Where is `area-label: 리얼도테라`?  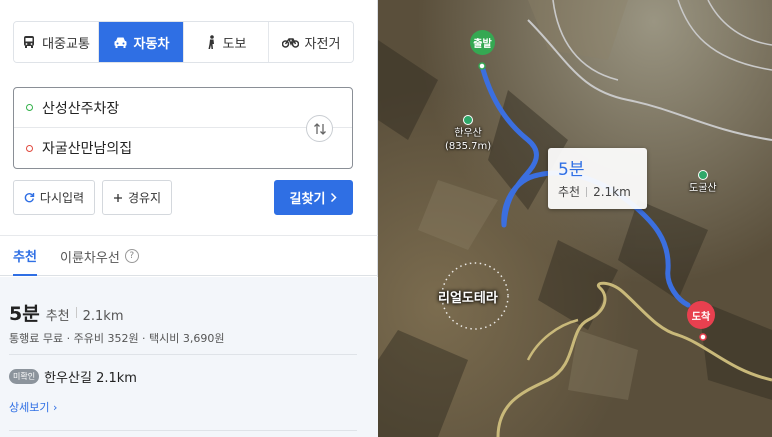
area-label: 리얼도테라 is located at coordinates (468, 296).